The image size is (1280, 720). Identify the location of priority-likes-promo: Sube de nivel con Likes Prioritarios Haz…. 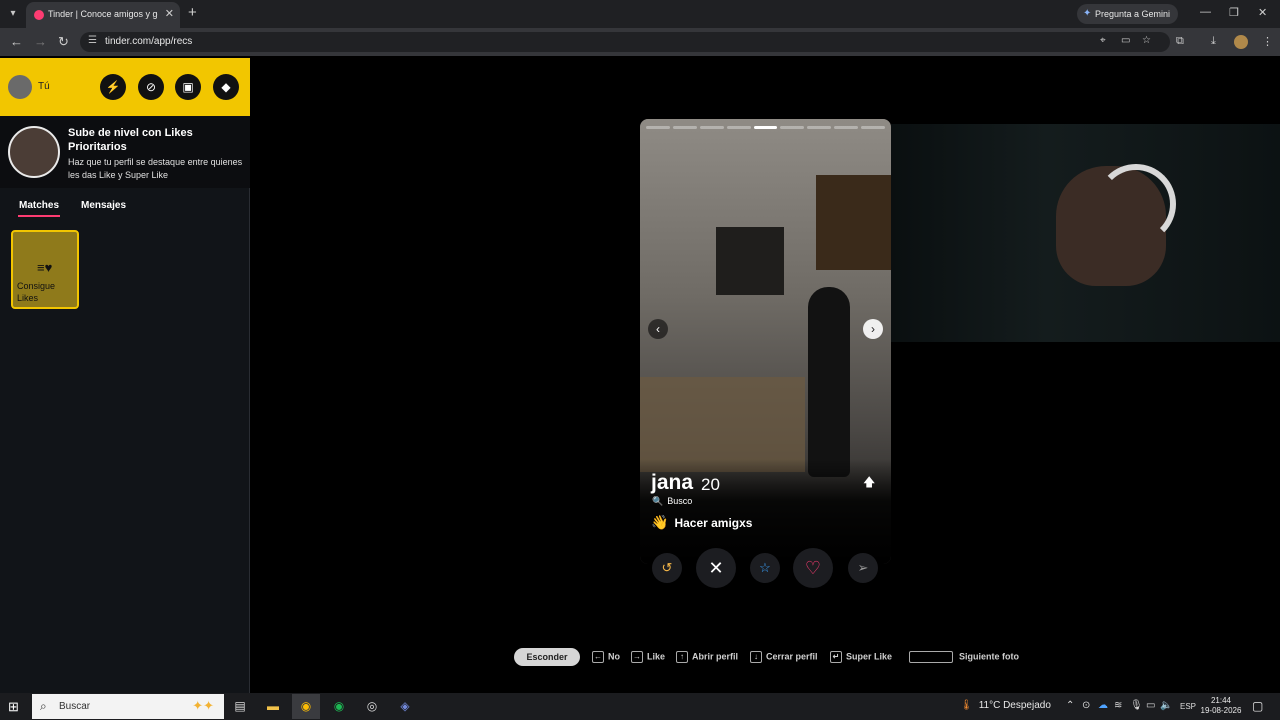
(125, 152).